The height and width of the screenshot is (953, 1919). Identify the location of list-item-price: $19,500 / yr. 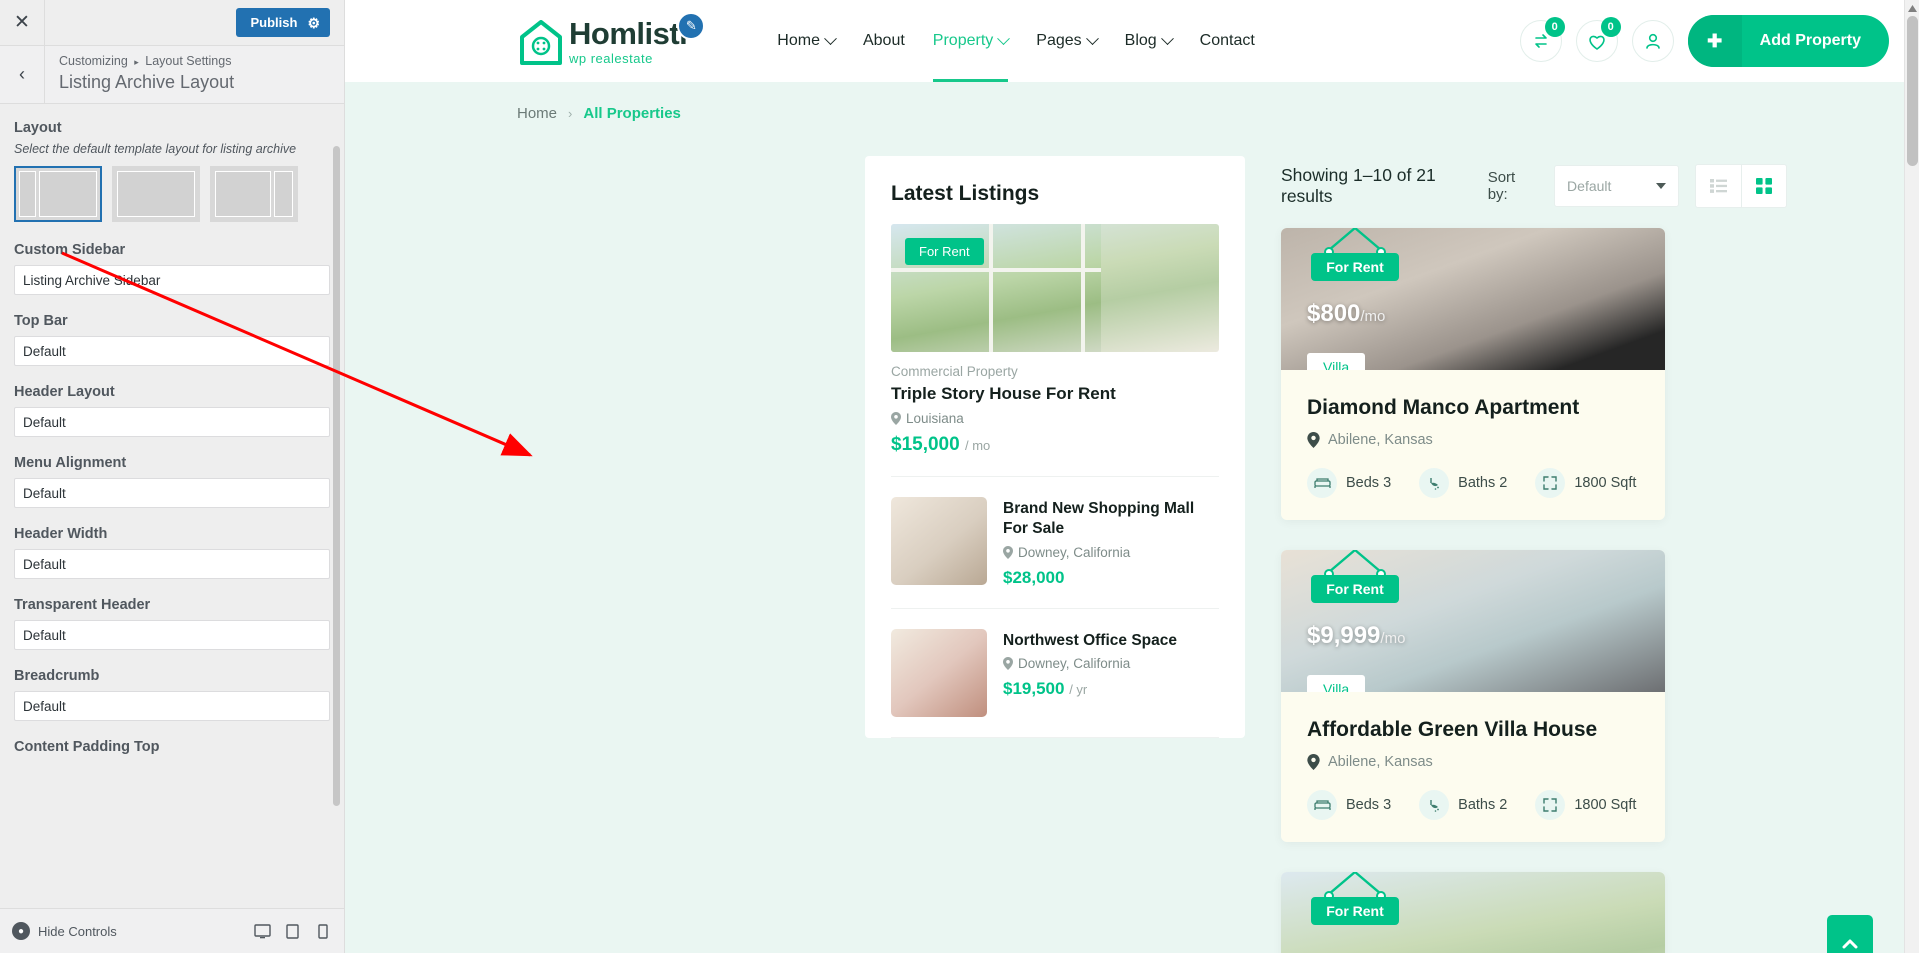
(1111, 689).